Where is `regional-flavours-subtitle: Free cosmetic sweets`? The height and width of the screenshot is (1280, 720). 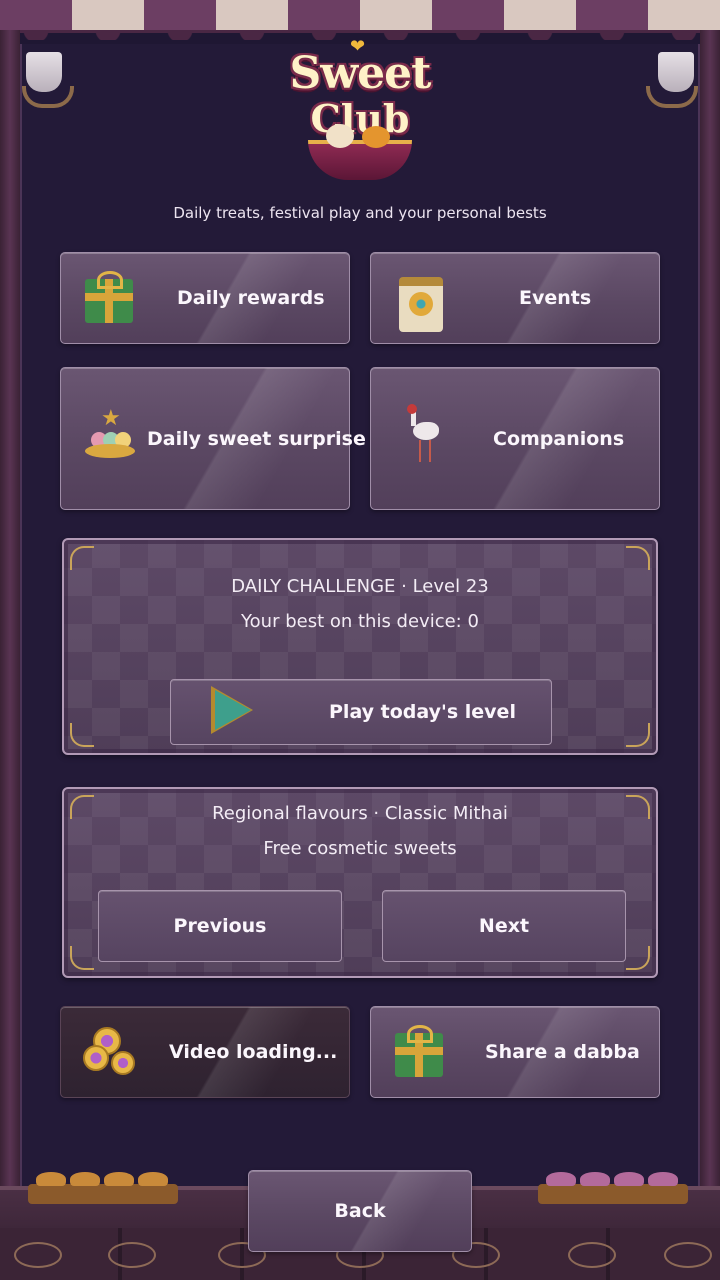
regional-flavours-subtitle: Free cosmetic sweets is located at coordinates (360, 848).